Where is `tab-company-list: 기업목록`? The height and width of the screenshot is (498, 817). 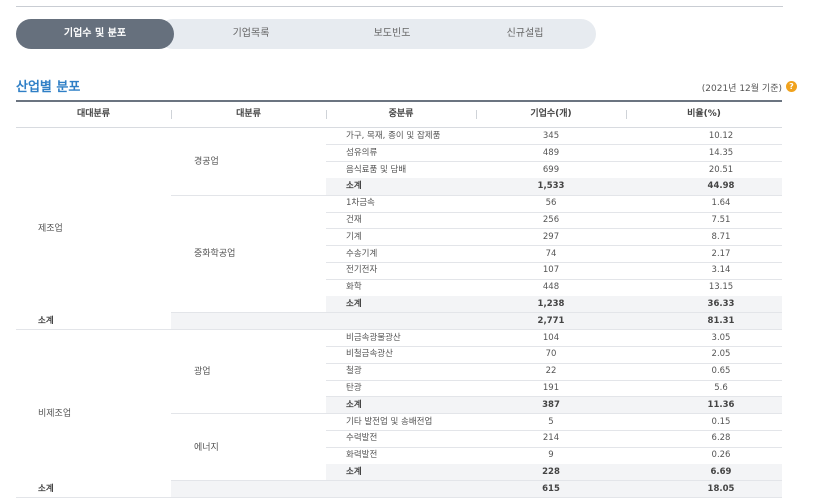 tab-company-list: 기업목록 is located at coordinates (243, 34).